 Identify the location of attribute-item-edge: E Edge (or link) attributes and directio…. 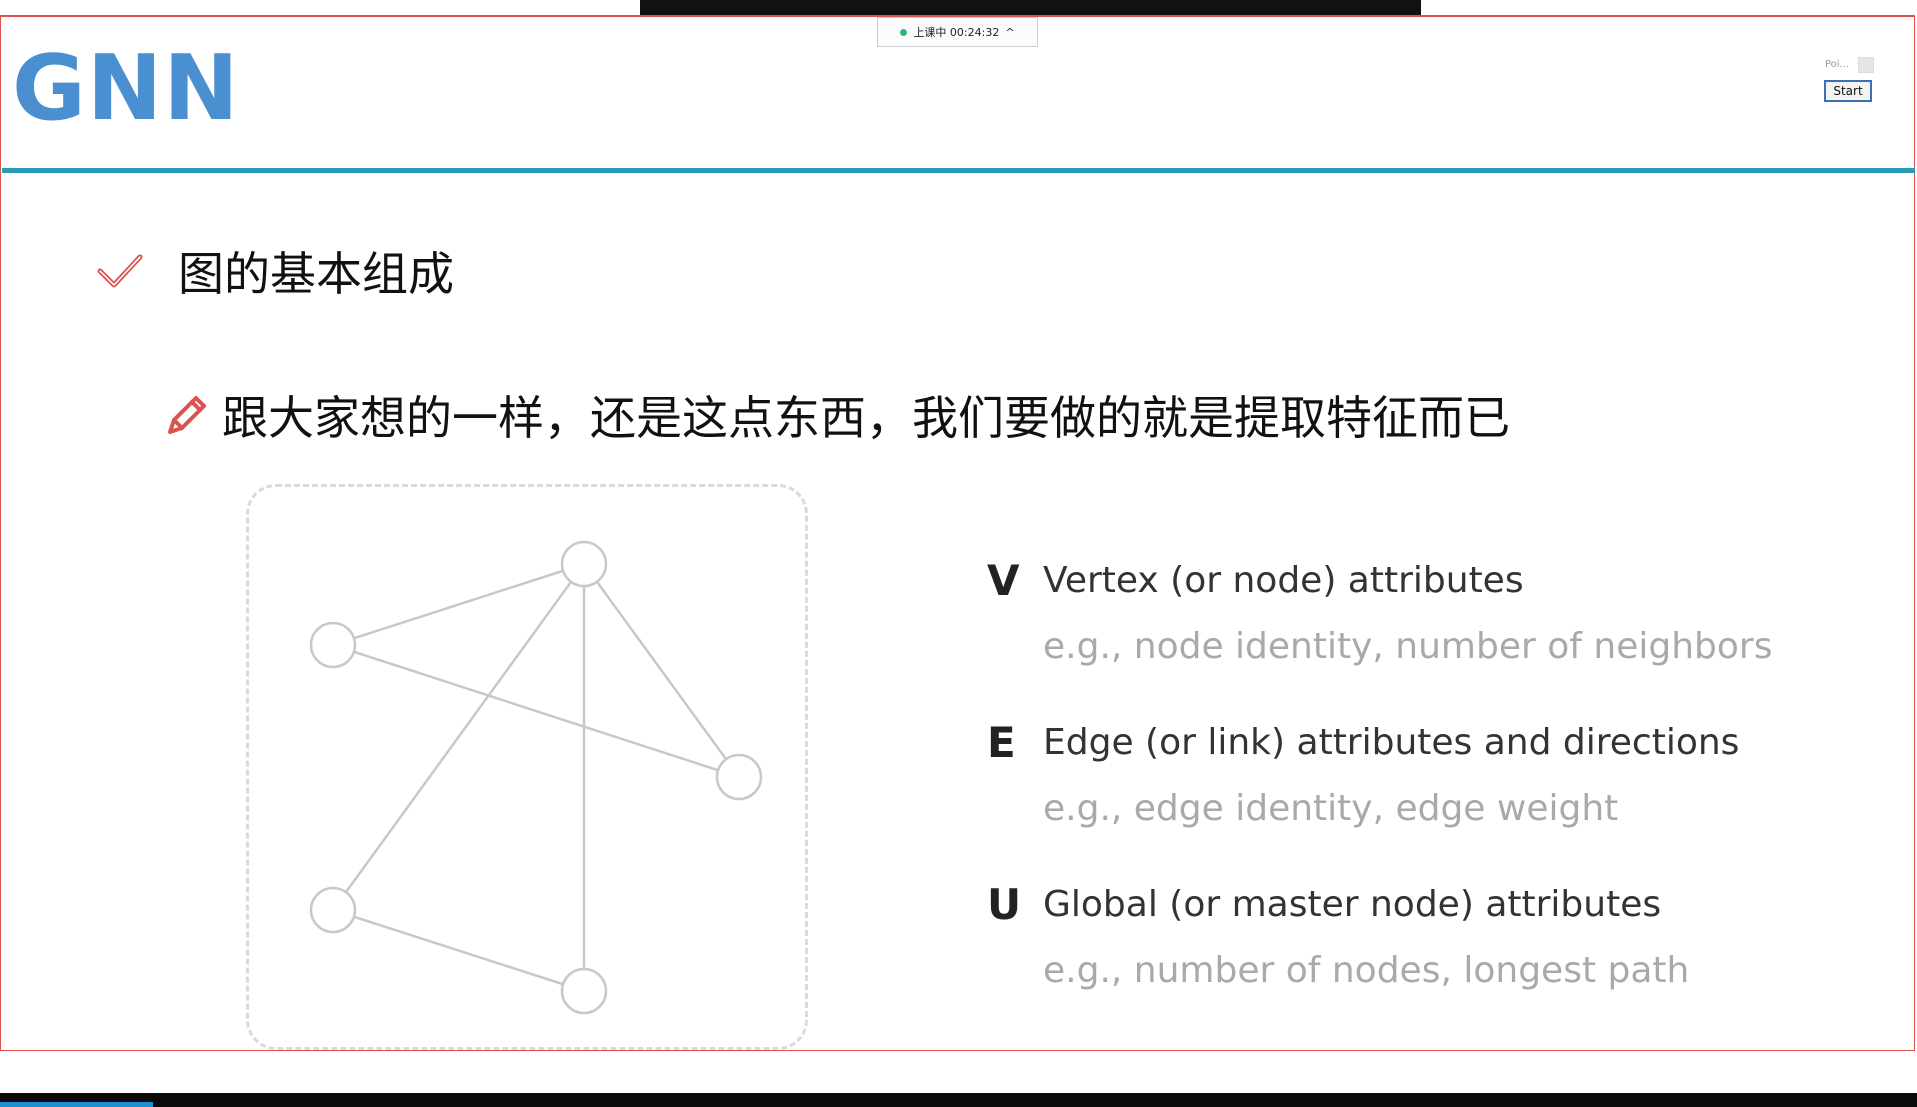
(1375, 799).